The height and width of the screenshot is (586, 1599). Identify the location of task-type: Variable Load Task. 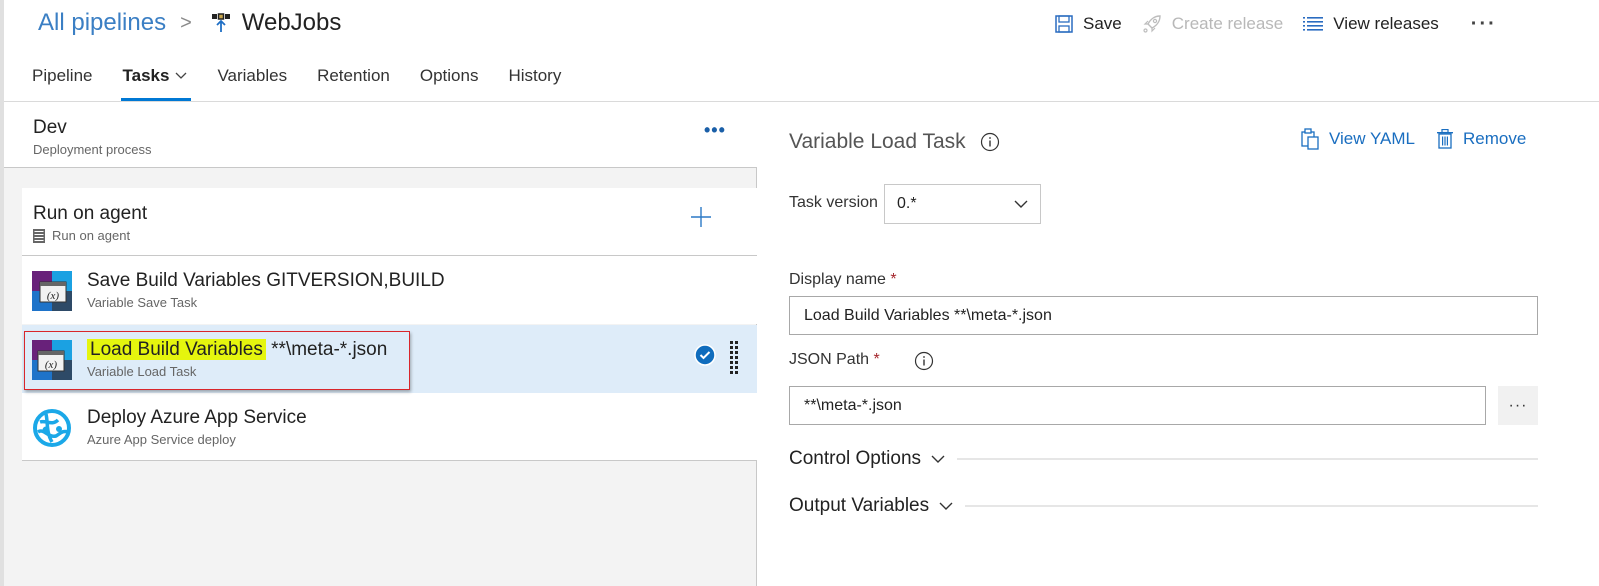
(142, 371).